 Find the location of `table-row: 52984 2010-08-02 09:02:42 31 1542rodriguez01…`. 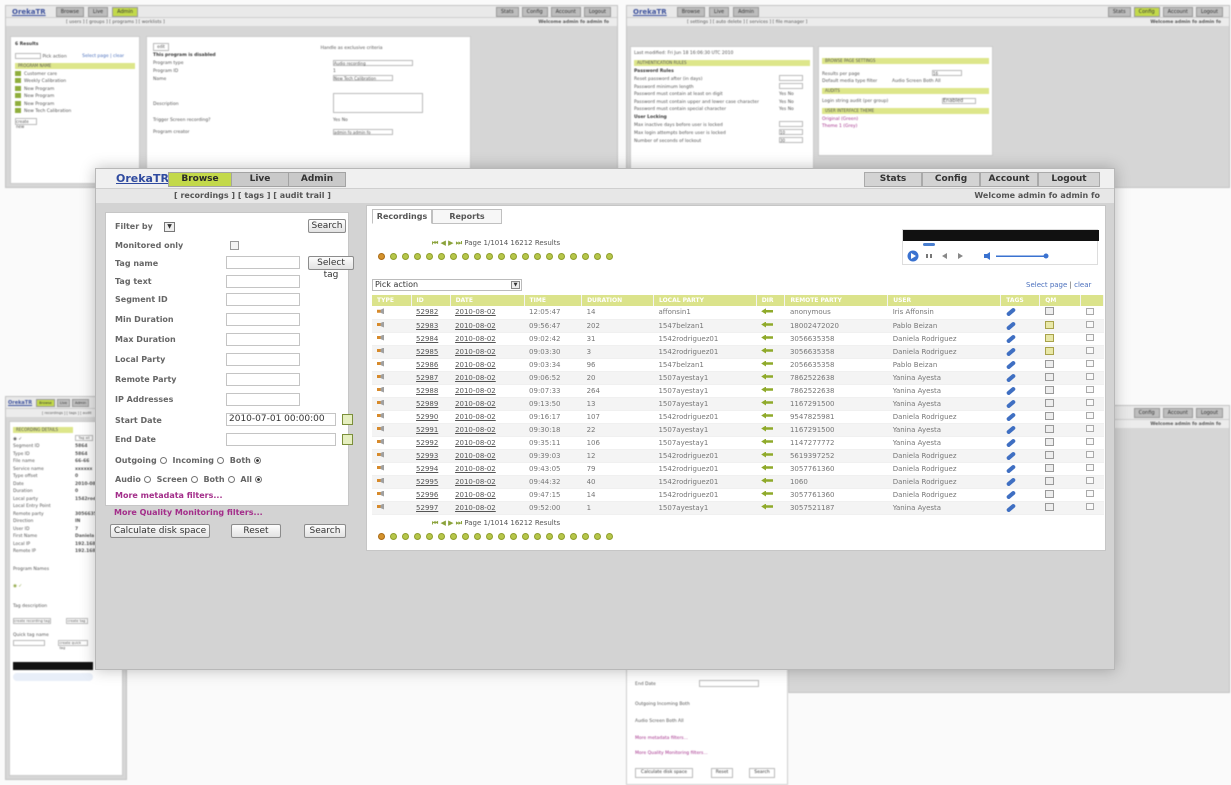

table-row: 52984 2010-08-02 09:02:42 31 1542rodriguez01… is located at coordinates (738, 339).